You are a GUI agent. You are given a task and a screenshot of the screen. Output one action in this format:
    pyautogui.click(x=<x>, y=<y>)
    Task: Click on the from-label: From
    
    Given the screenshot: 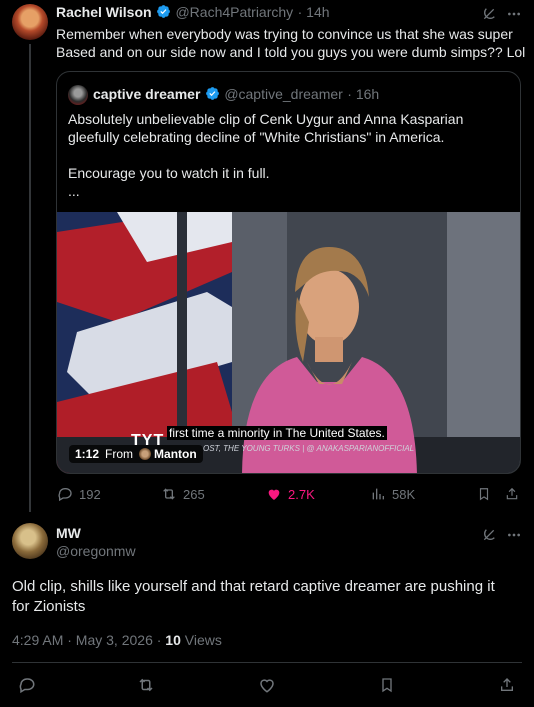 What is the action you would take?
    pyautogui.click(x=119, y=454)
    